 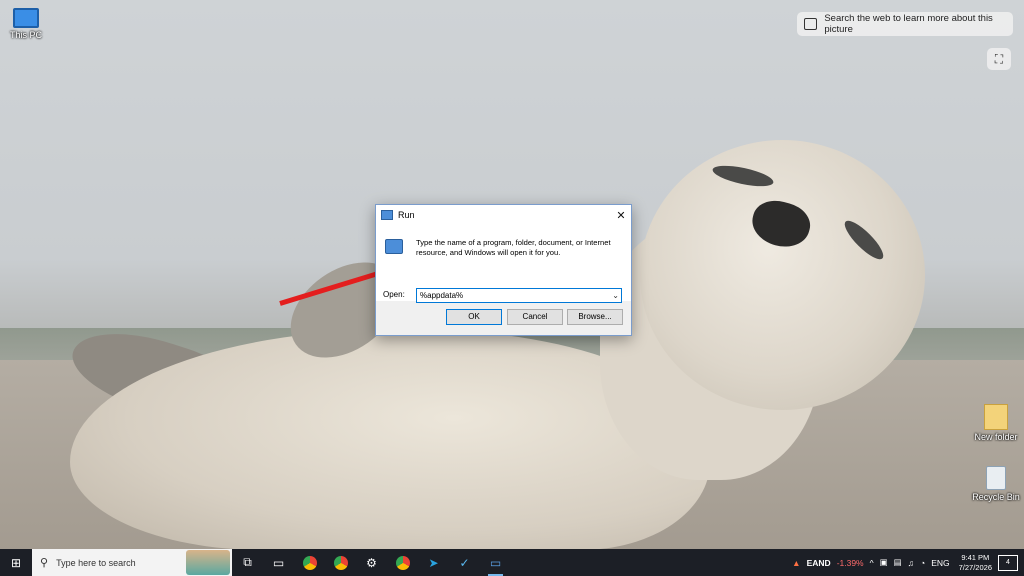 I want to click on desktop-icon-recycle-bin: Recycle Bin, so click(x=995, y=484).